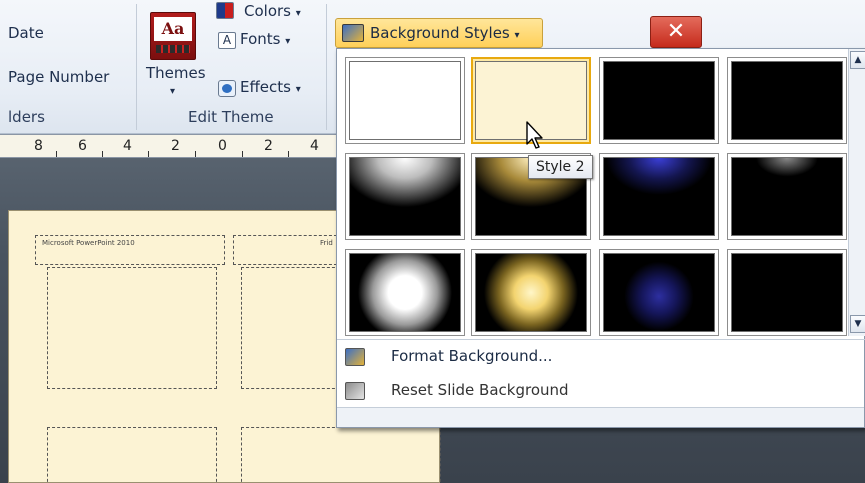  What do you see at coordinates (353, 33) in the screenshot?
I see `background-styles-icon` at bounding box center [353, 33].